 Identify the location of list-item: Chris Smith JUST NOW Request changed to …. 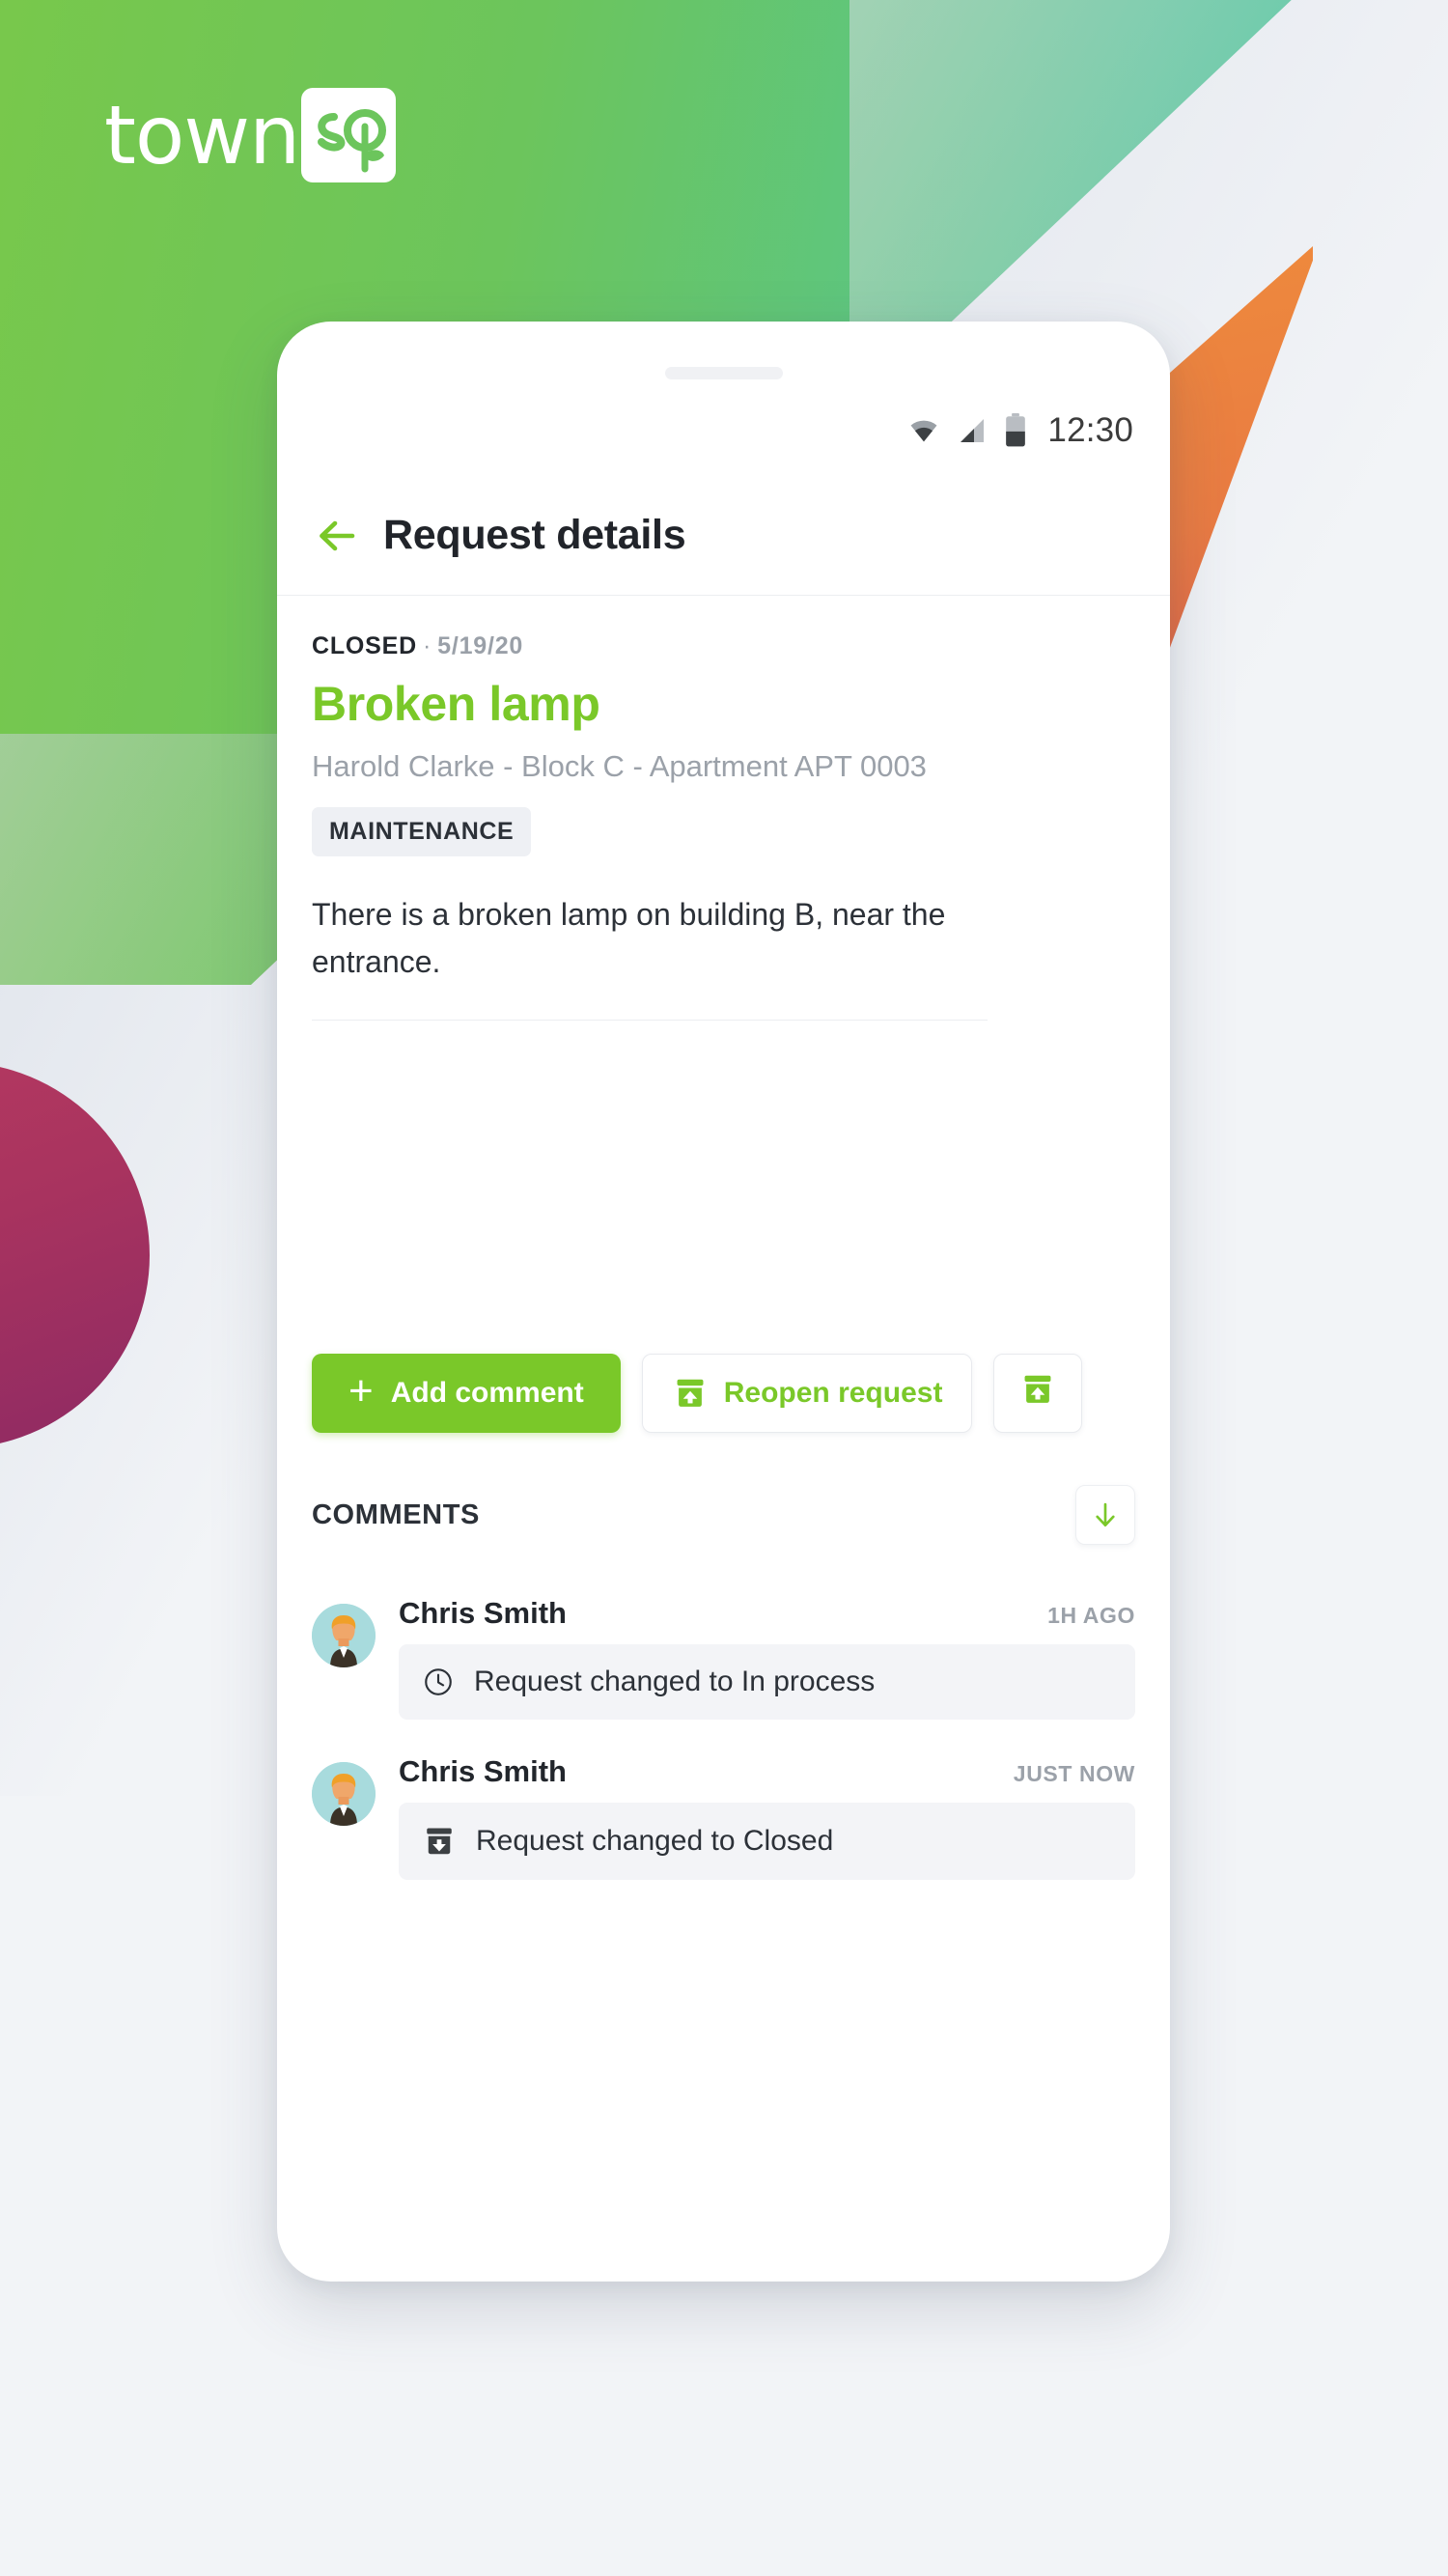
(724, 1817).